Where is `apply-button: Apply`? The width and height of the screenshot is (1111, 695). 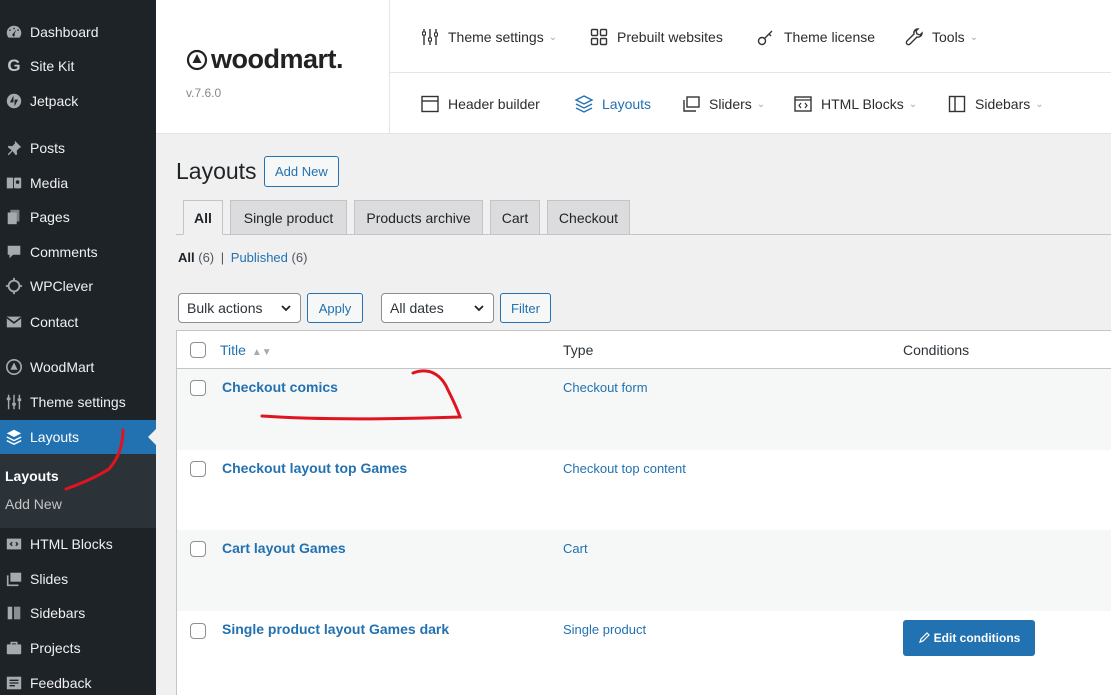 apply-button: Apply is located at coordinates (335, 308).